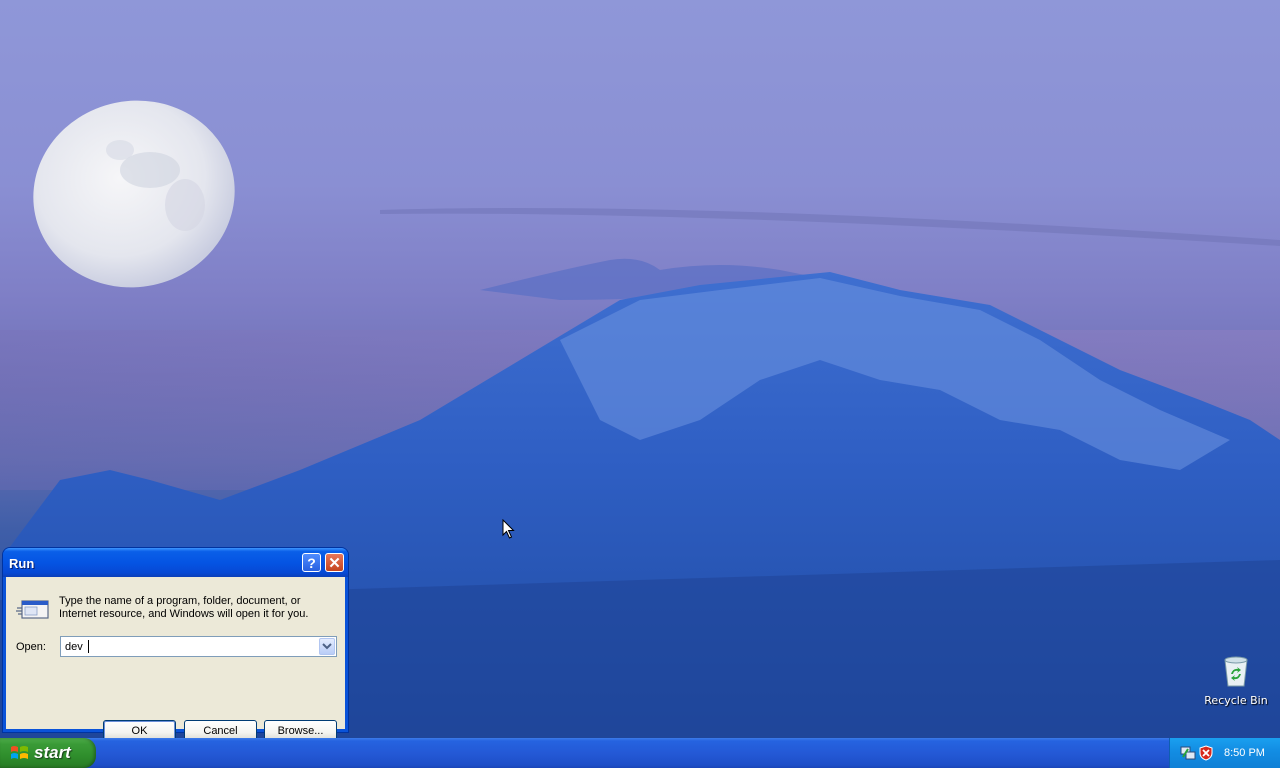 The width and height of the screenshot is (1280, 768). I want to click on start-label: start, so click(52, 752).